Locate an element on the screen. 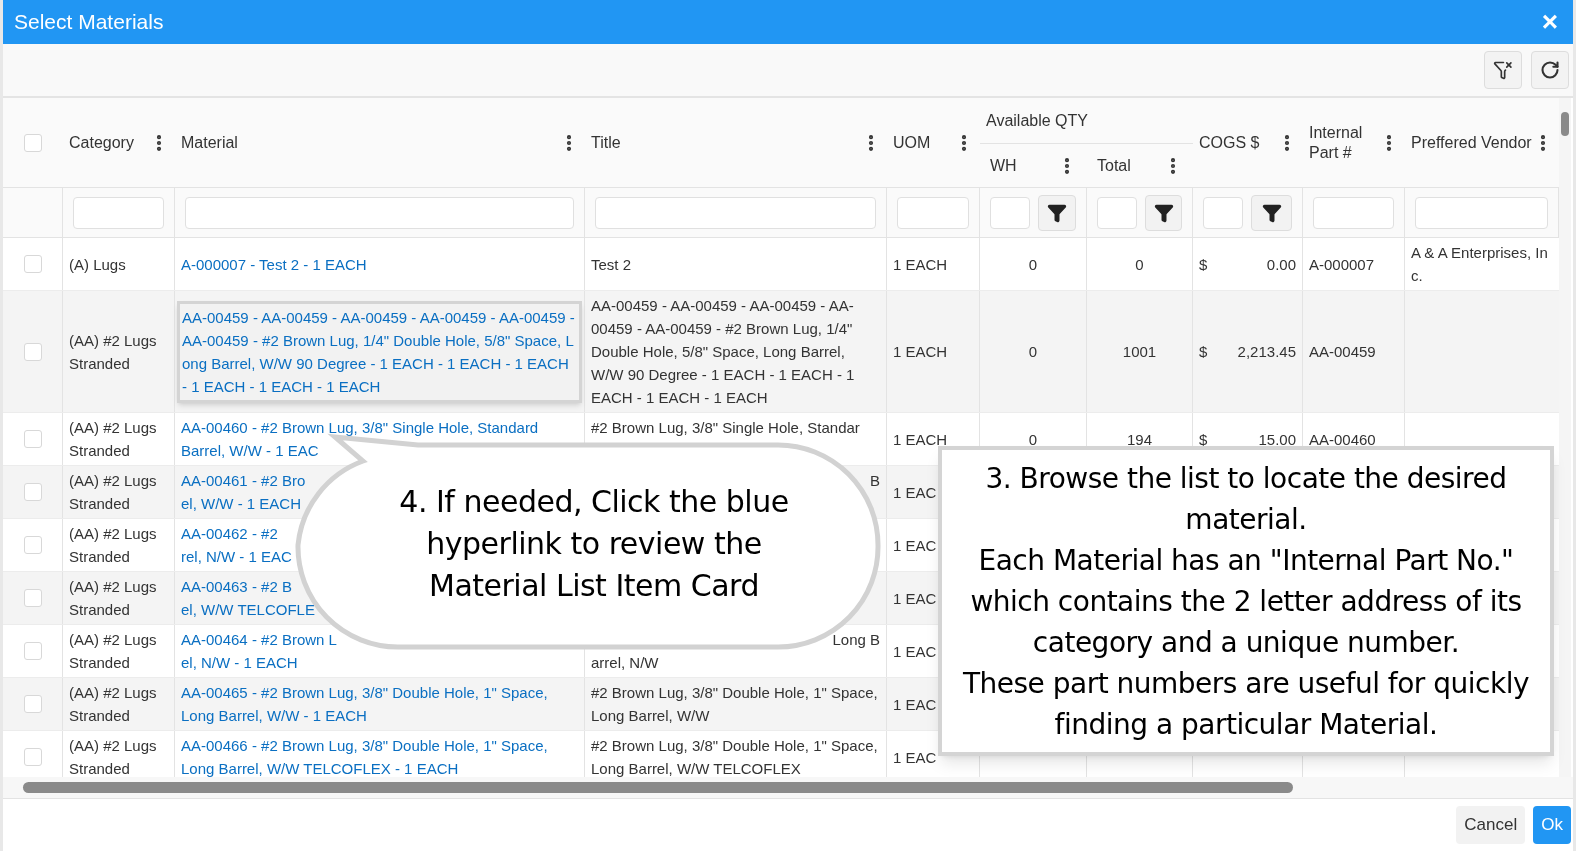 The width and height of the screenshot is (1576, 851). cogs-amount: 2,213.45 is located at coordinates (1266, 352).